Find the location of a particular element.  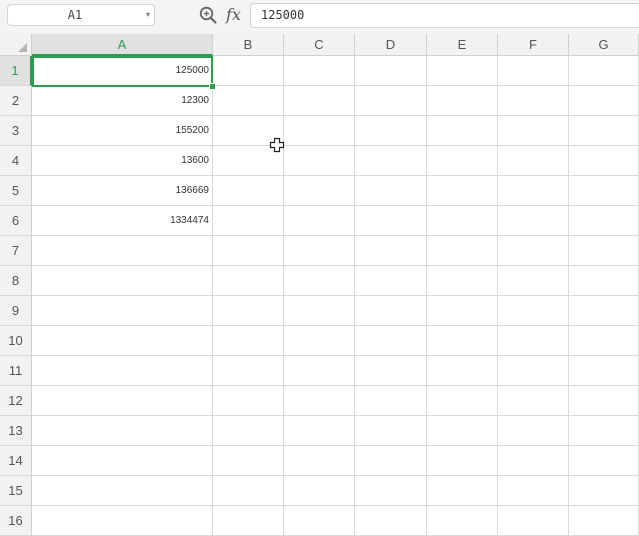

cell-c13 is located at coordinates (319, 431).